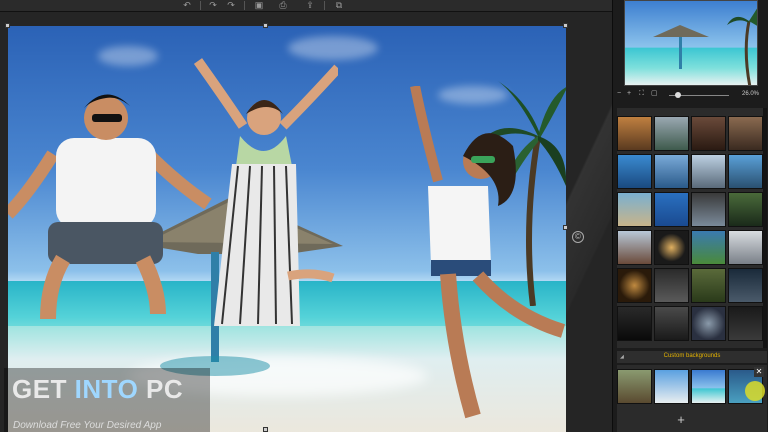  I want to click on add-background-icon: +, so click(681, 419).